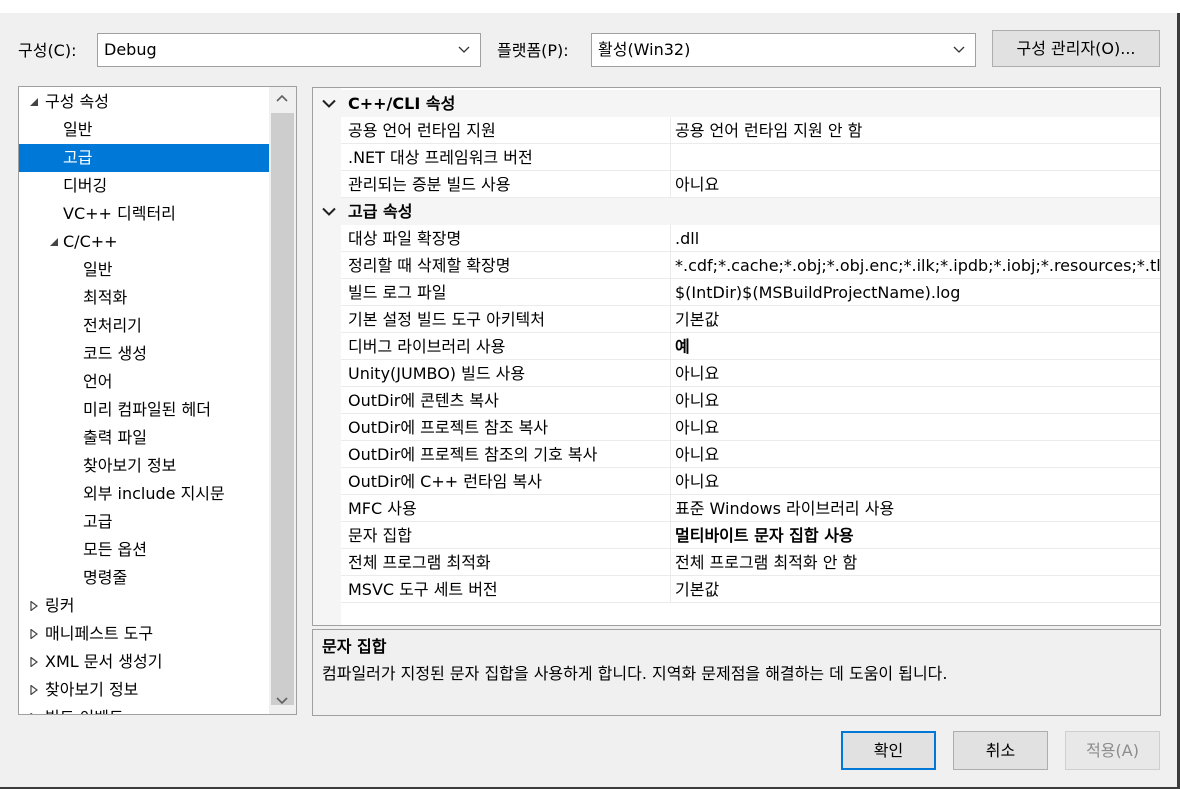  I want to click on tree-item: 언어, so click(144, 382).